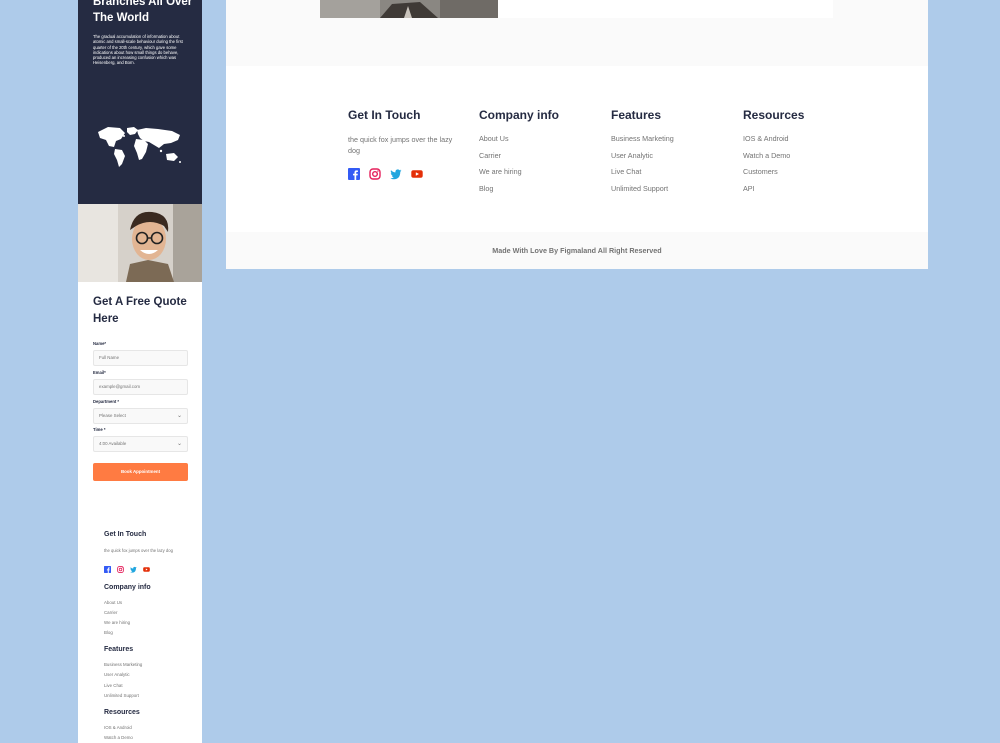 This screenshot has width=1000, height=743. Describe the element at coordinates (519, 115) in the screenshot. I see `footer-company-title: Company info` at that location.